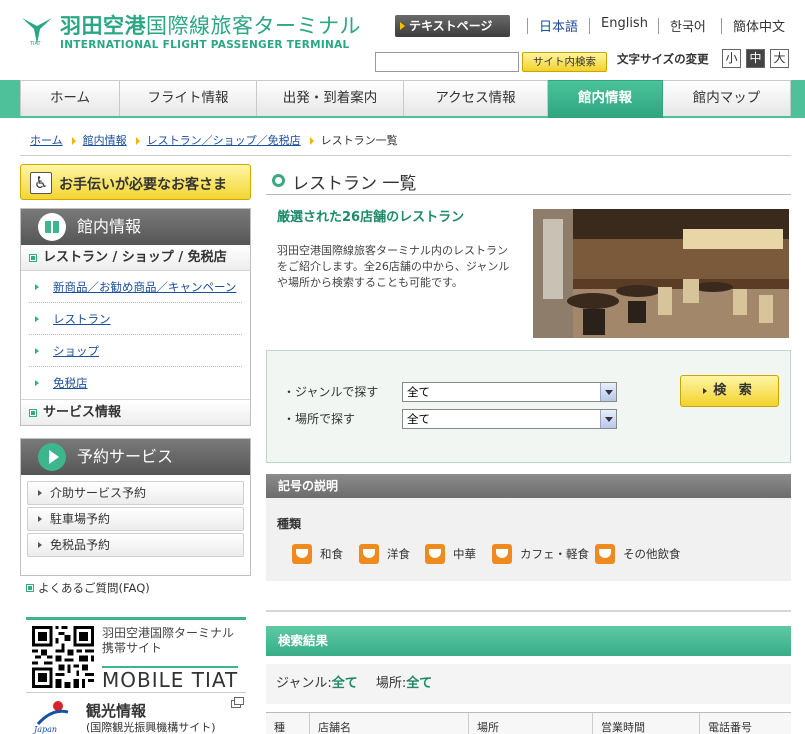 Image resolution: width=805 pixels, height=734 pixels. I want to click on sidebar-link-duty-free: 免税店, so click(135, 383).